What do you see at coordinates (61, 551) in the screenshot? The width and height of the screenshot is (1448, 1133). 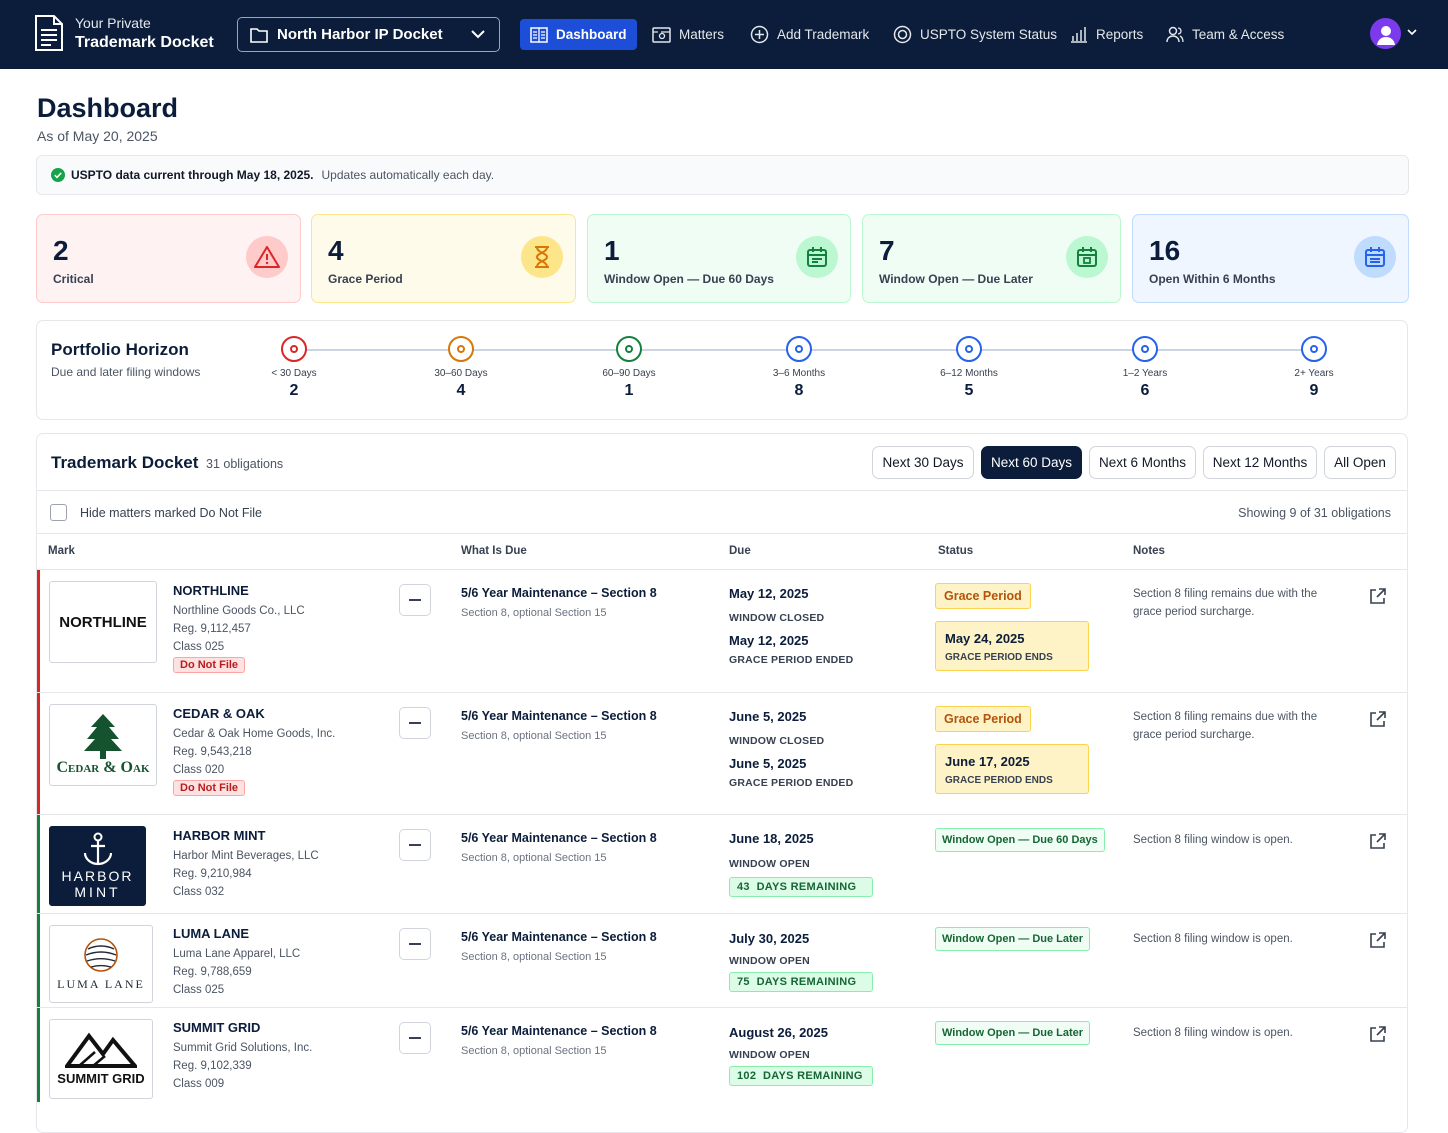 I see `column-header-mark: Mark` at bounding box center [61, 551].